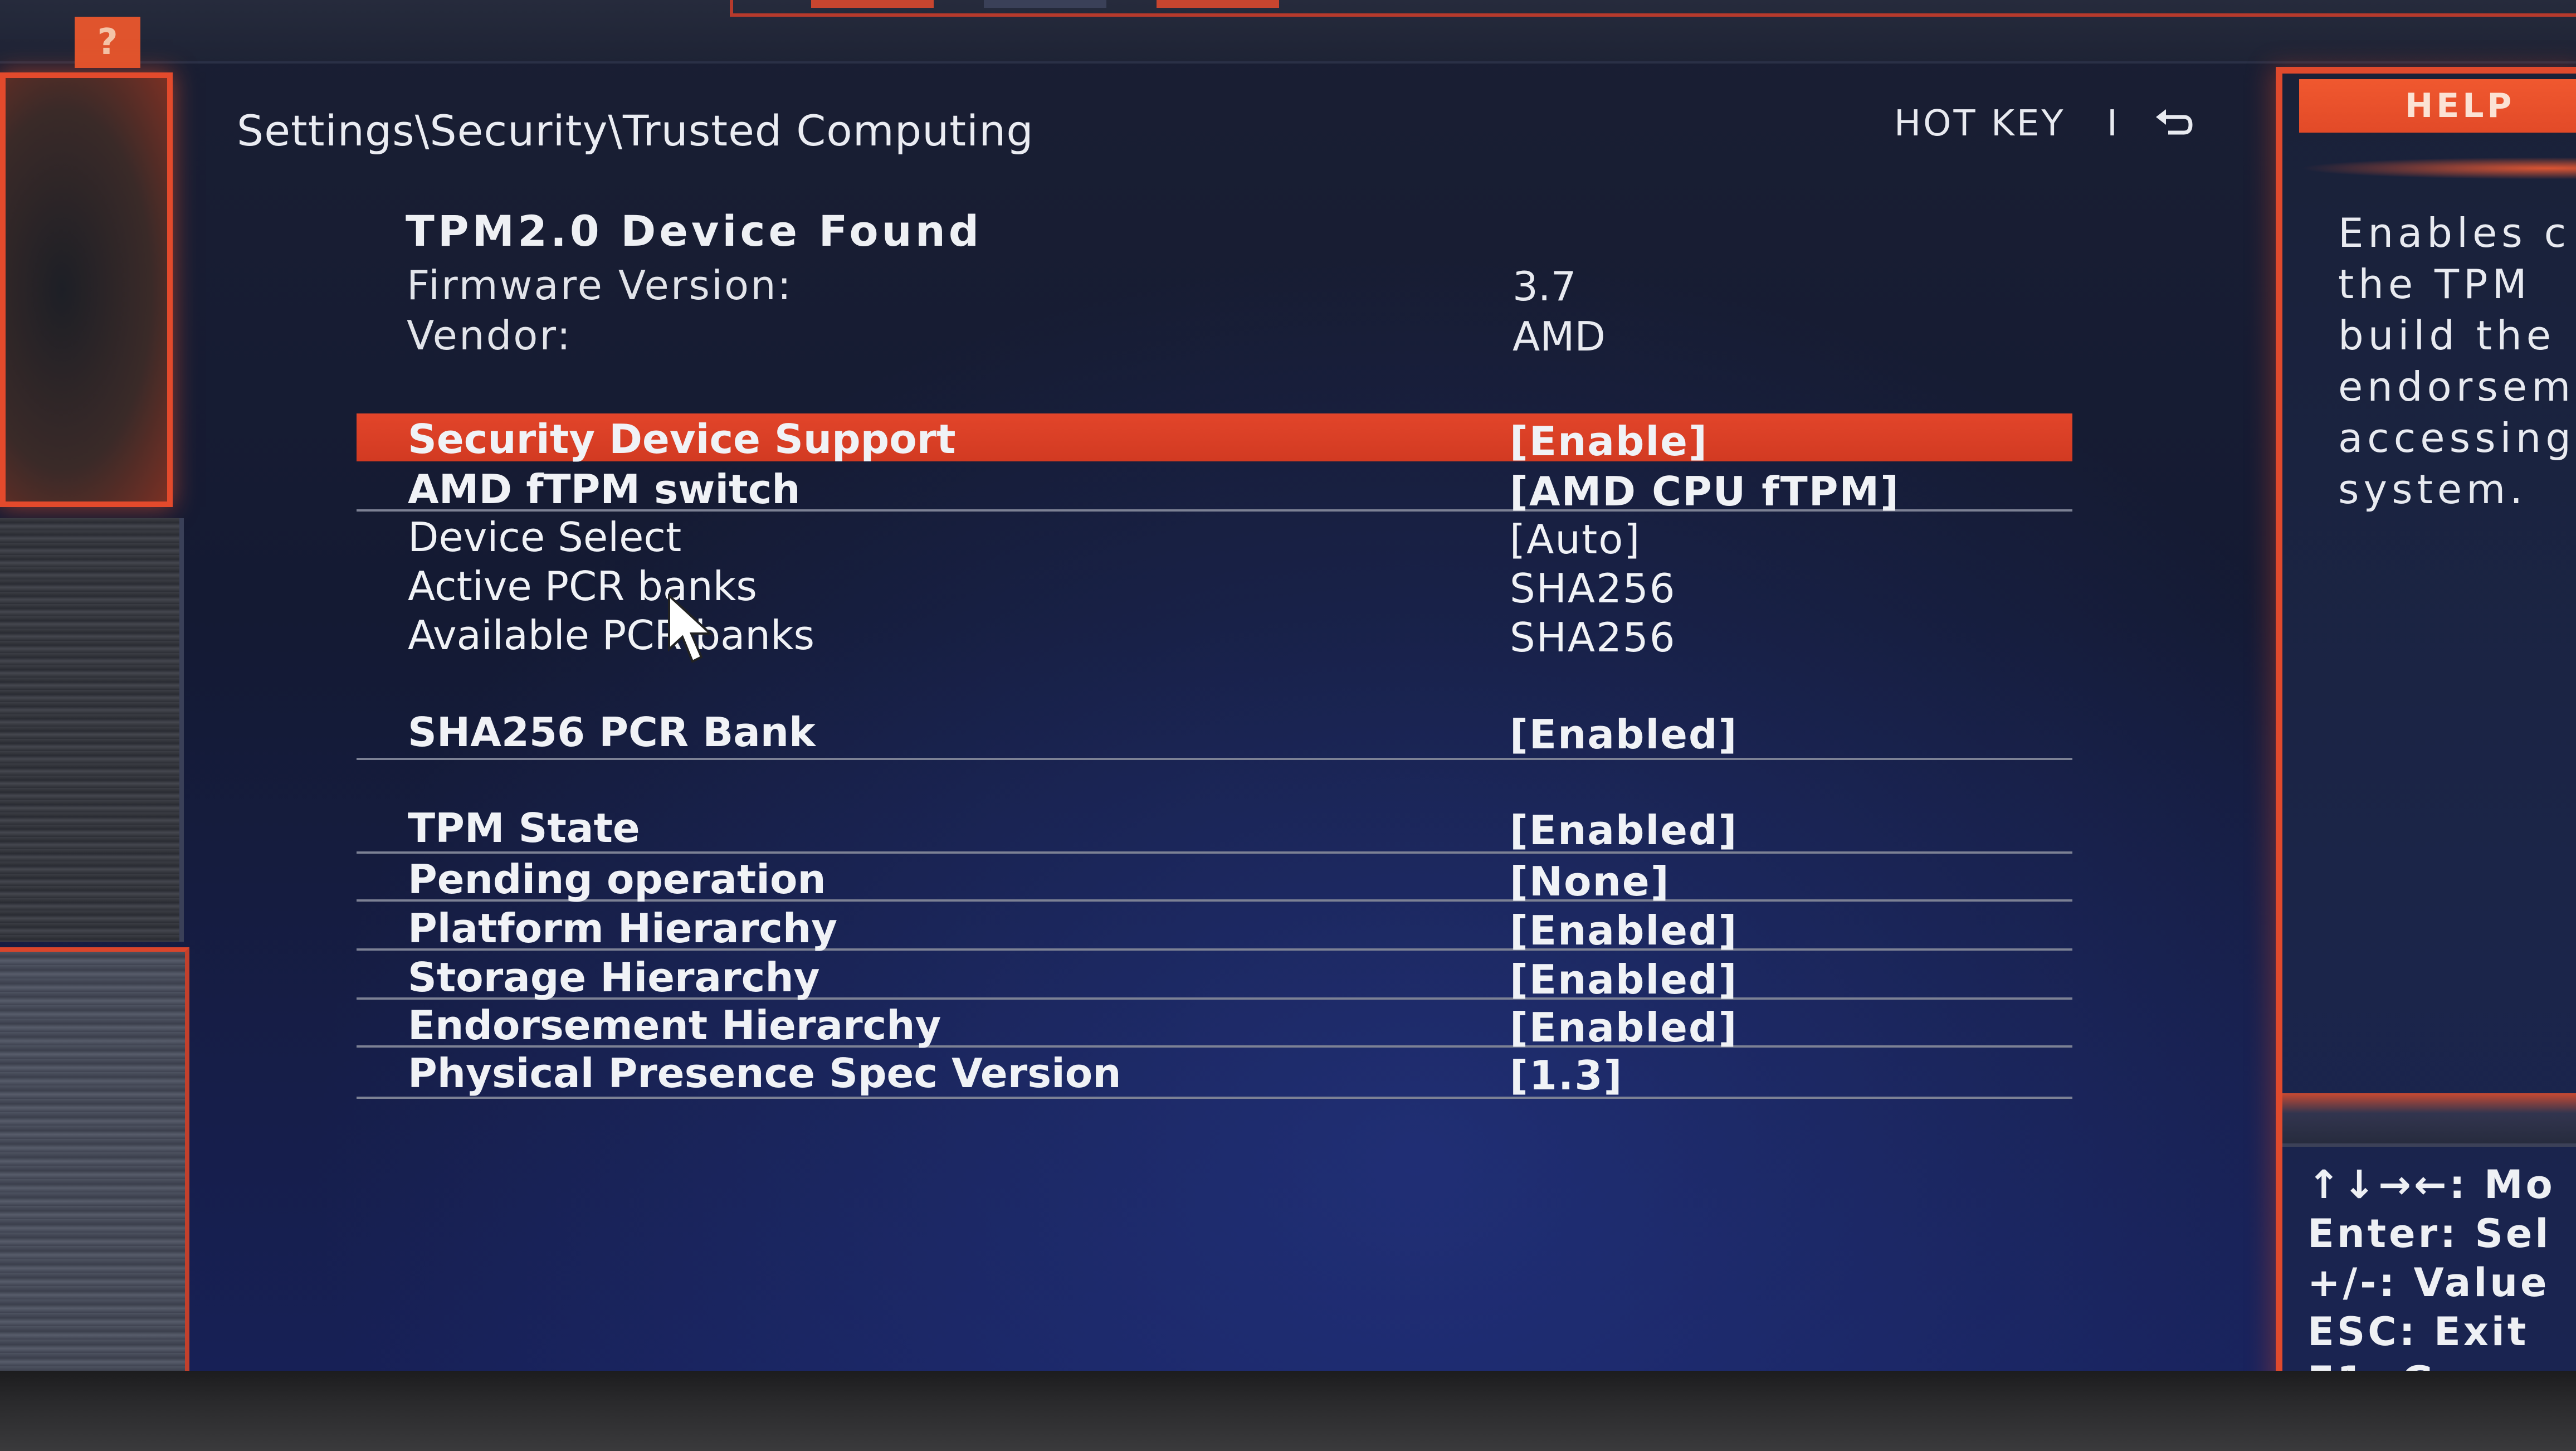 This screenshot has height=1451, width=2576. What do you see at coordinates (611, 635) in the screenshot?
I see `setting-label: Available PCR banks` at bounding box center [611, 635].